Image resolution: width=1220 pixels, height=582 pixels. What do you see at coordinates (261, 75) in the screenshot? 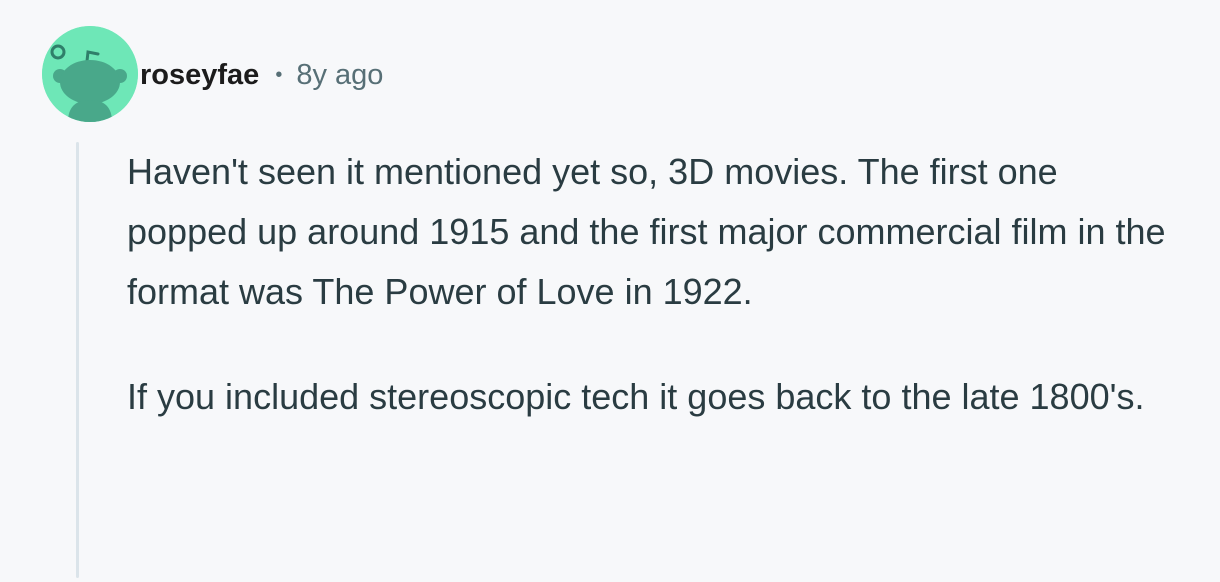
I see `comment-meta: roseyfae • 8y ago` at bounding box center [261, 75].